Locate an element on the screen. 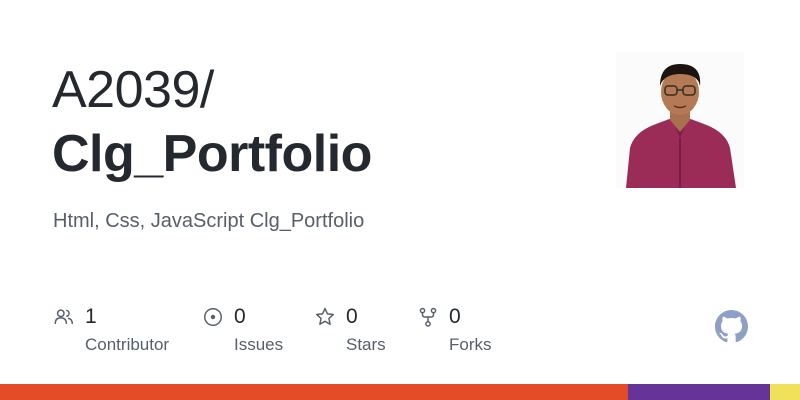 The height and width of the screenshot is (400, 800). owner-avatar is located at coordinates (680, 120).